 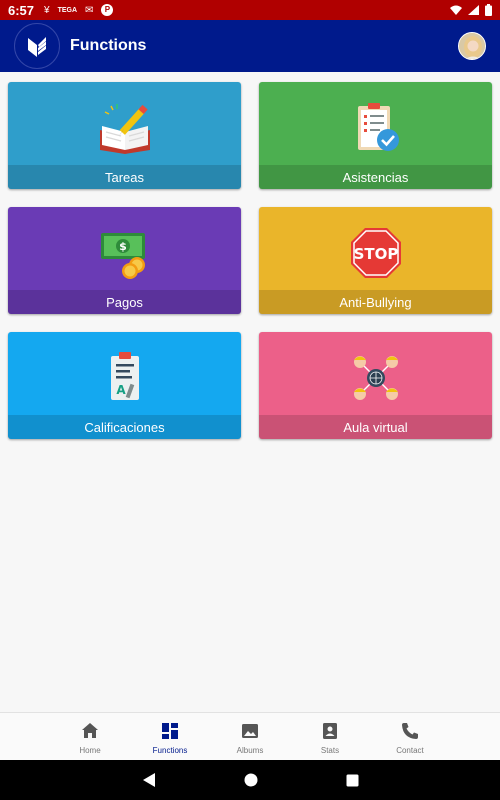 I want to click on recents-icon, so click(x=352, y=780).